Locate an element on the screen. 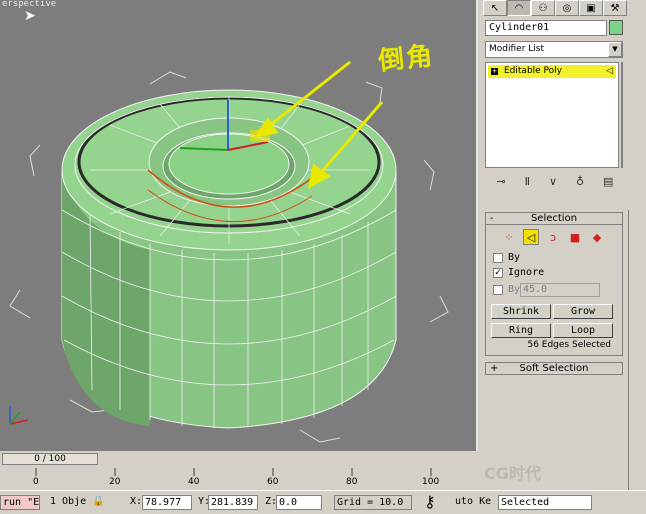 This screenshot has height=514, width=646. lock-icon: 🔒 is located at coordinates (98, 501).